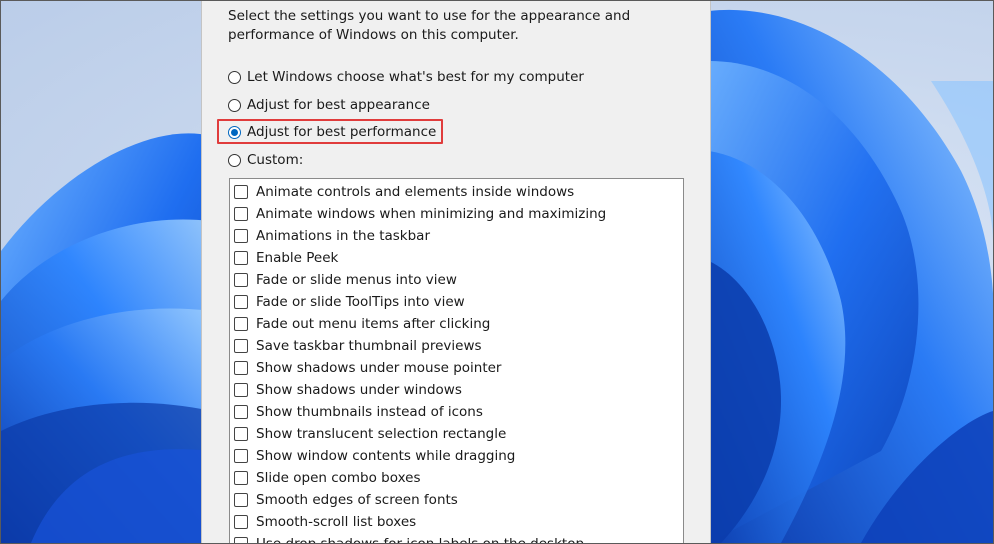 Image resolution: width=994 pixels, height=544 pixels. What do you see at coordinates (369, 412) in the screenshot?
I see `effect-label: Show thumbnails instead of icons` at bounding box center [369, 412].